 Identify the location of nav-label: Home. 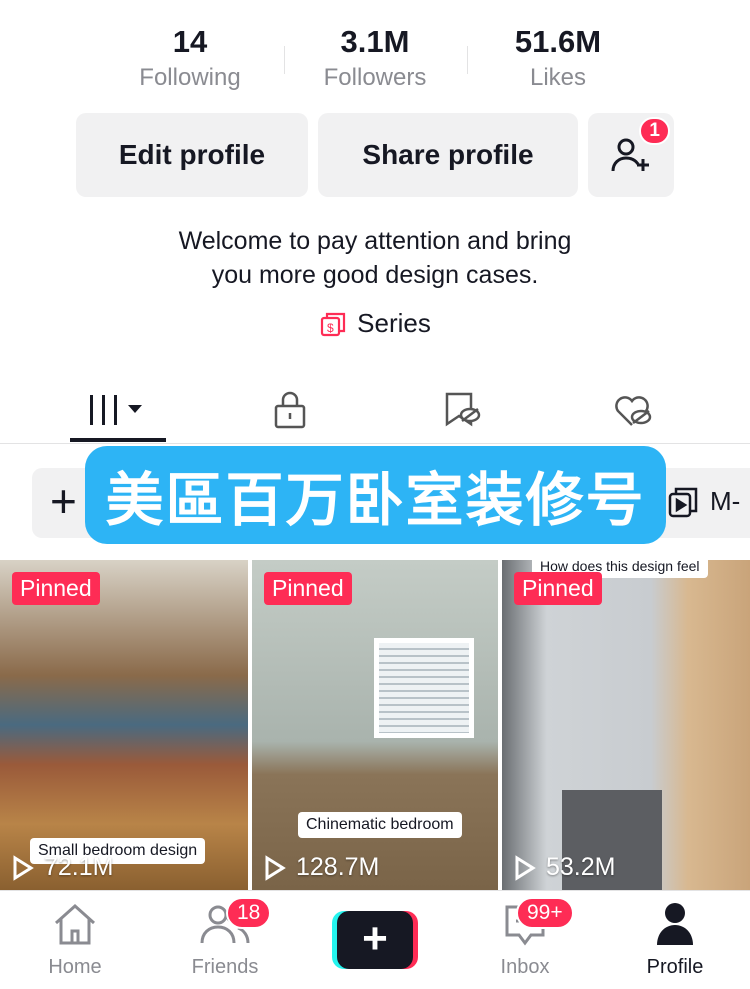
(75, 967).